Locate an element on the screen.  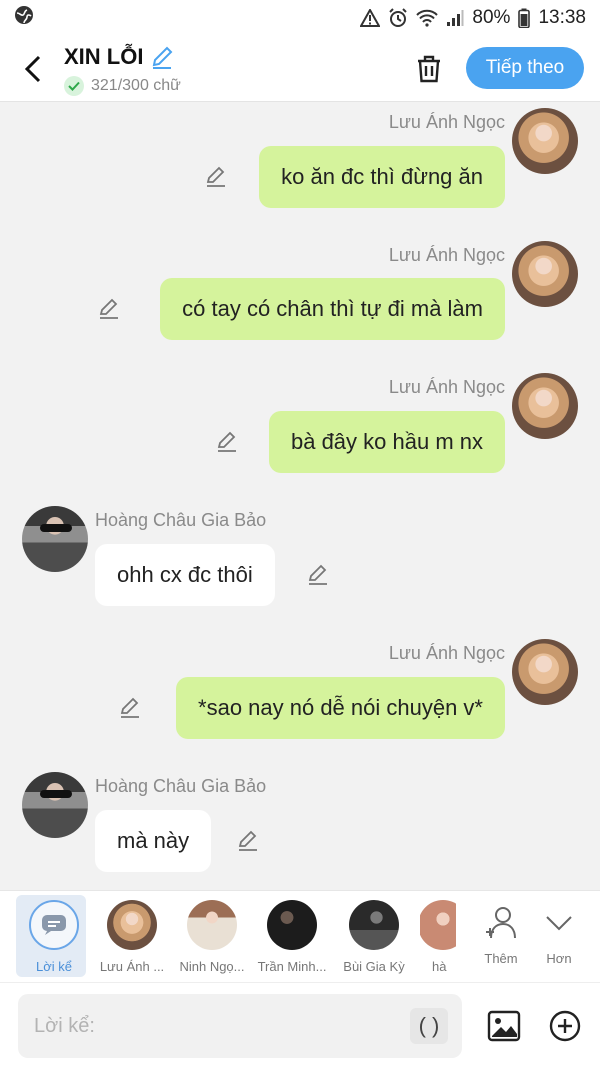
battery-icon is located at coordinates (524, 18).